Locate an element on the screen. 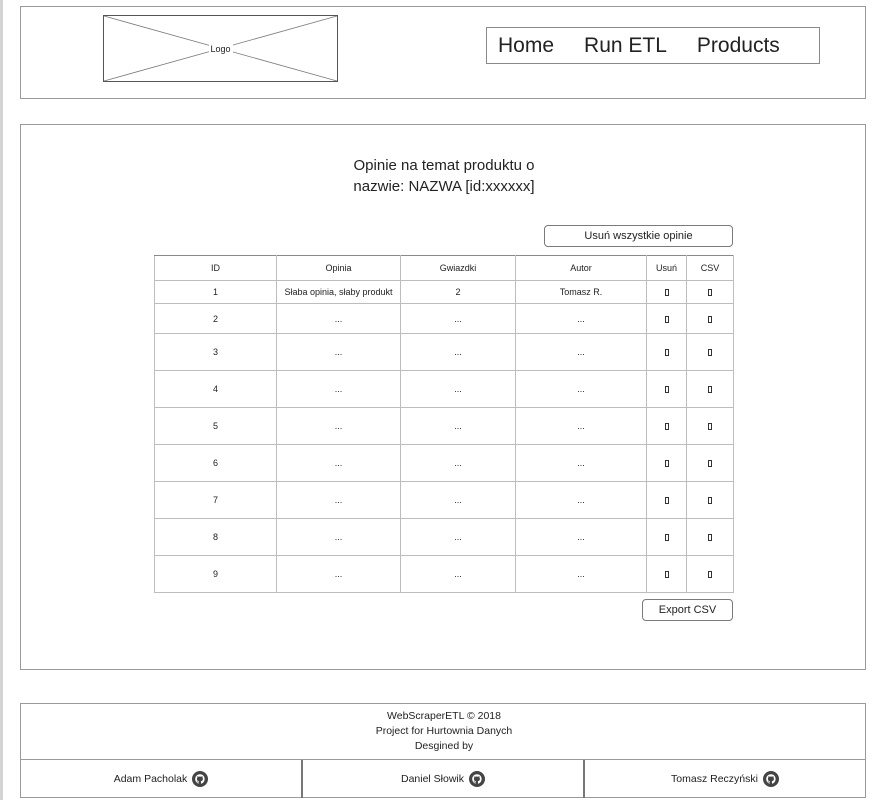 The width and height of the screenshot is (879, 800). column-header-delete: Usuń is located at coordinates (666, 268).